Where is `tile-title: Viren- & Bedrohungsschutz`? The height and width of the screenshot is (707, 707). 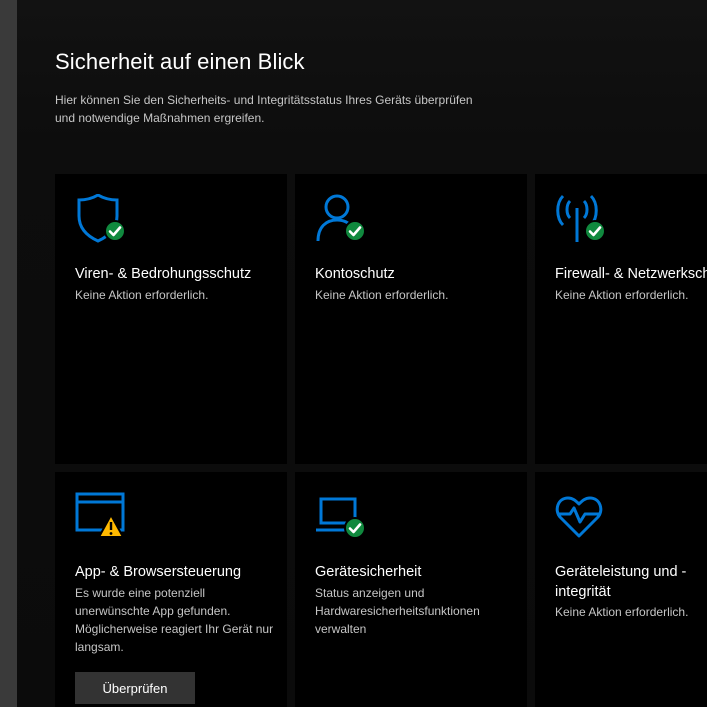 tile-title: Viren- & Bedrohungsschutz is located at coordinates (163, 274).